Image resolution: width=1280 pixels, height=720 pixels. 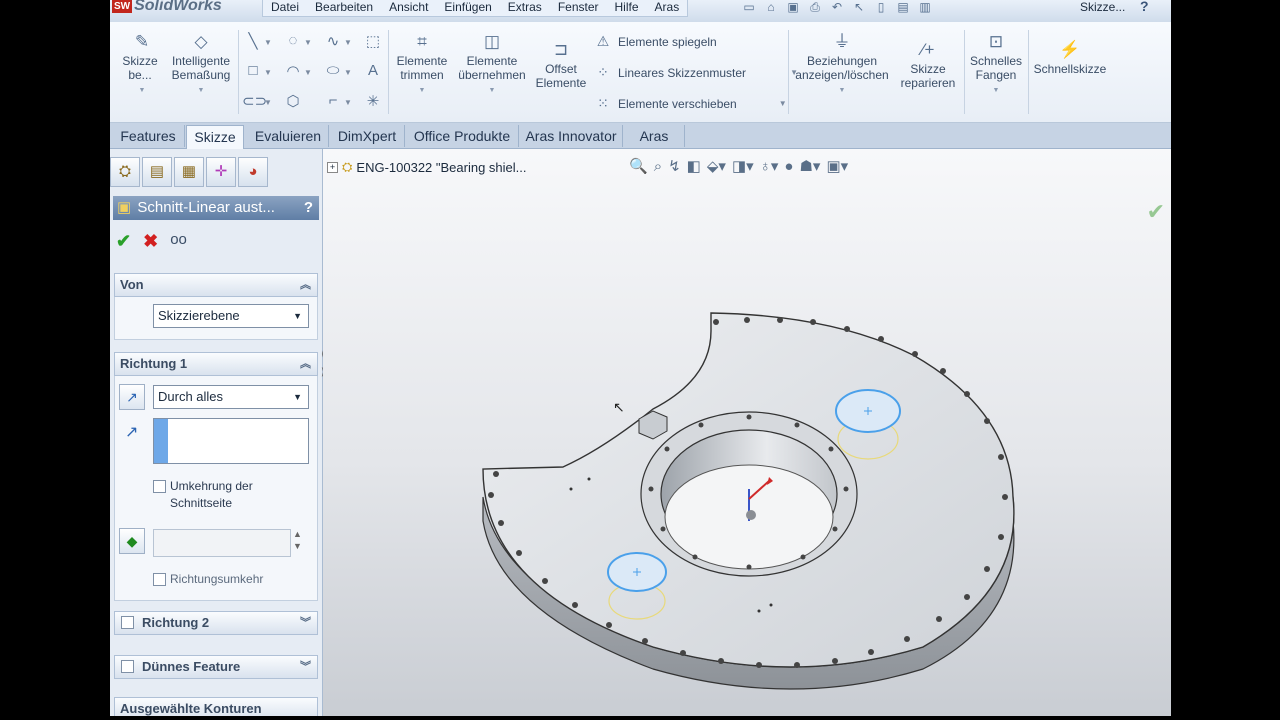 What do you see at coordinates (842, 61) in the screenshot?
I see `relations-label-1: Beziehungen` at bounding box center [842, 61].